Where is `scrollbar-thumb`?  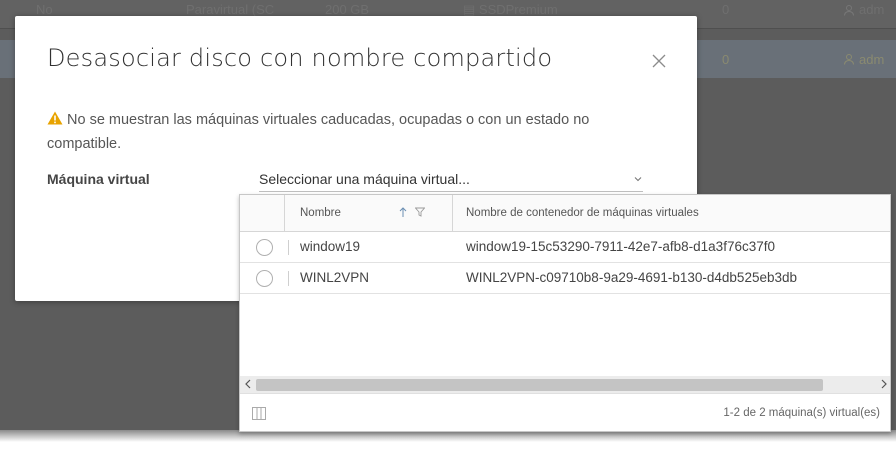
scrollbar-thumb is located at coordinates (539, 385).